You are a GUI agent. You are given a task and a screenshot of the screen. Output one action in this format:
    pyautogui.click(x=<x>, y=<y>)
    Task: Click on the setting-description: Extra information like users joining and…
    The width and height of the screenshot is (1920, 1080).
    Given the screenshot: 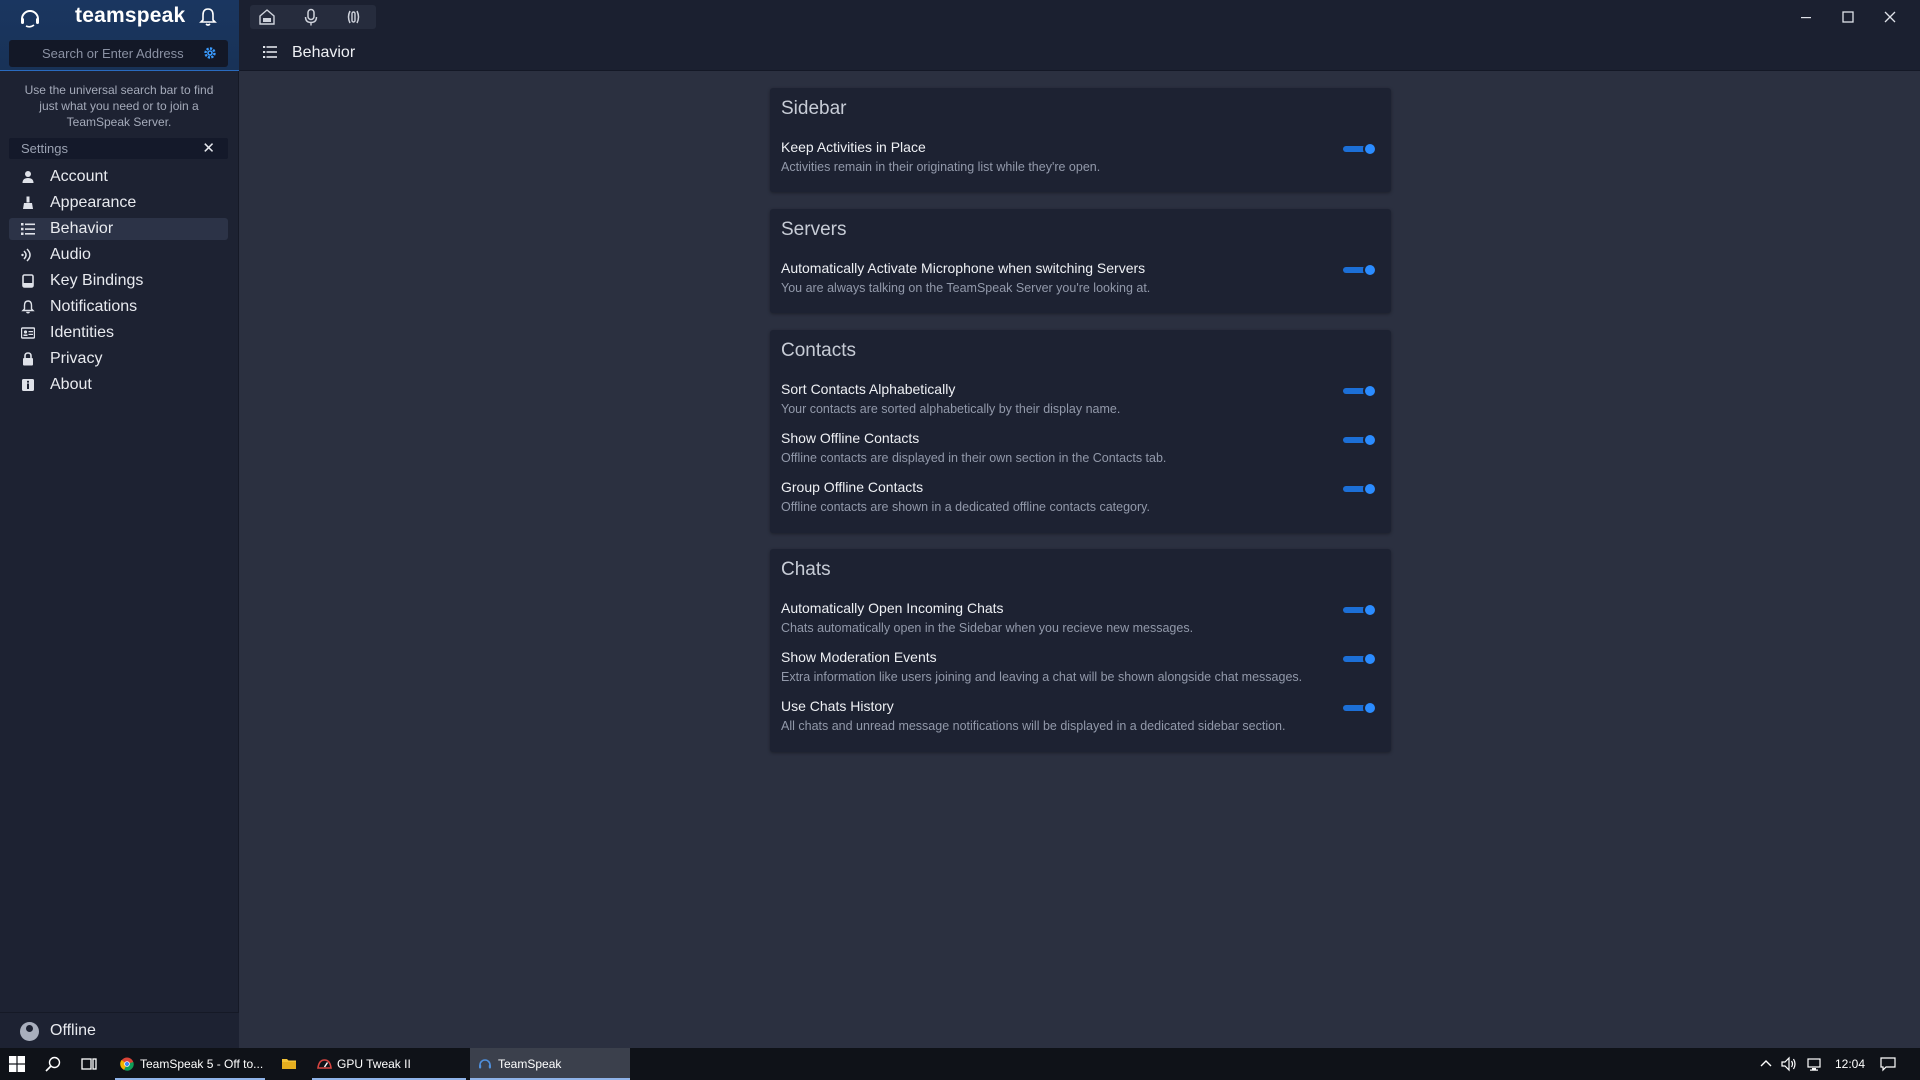 What is the action you would take?
    pyautogui.click(x=1042, y=677)
    